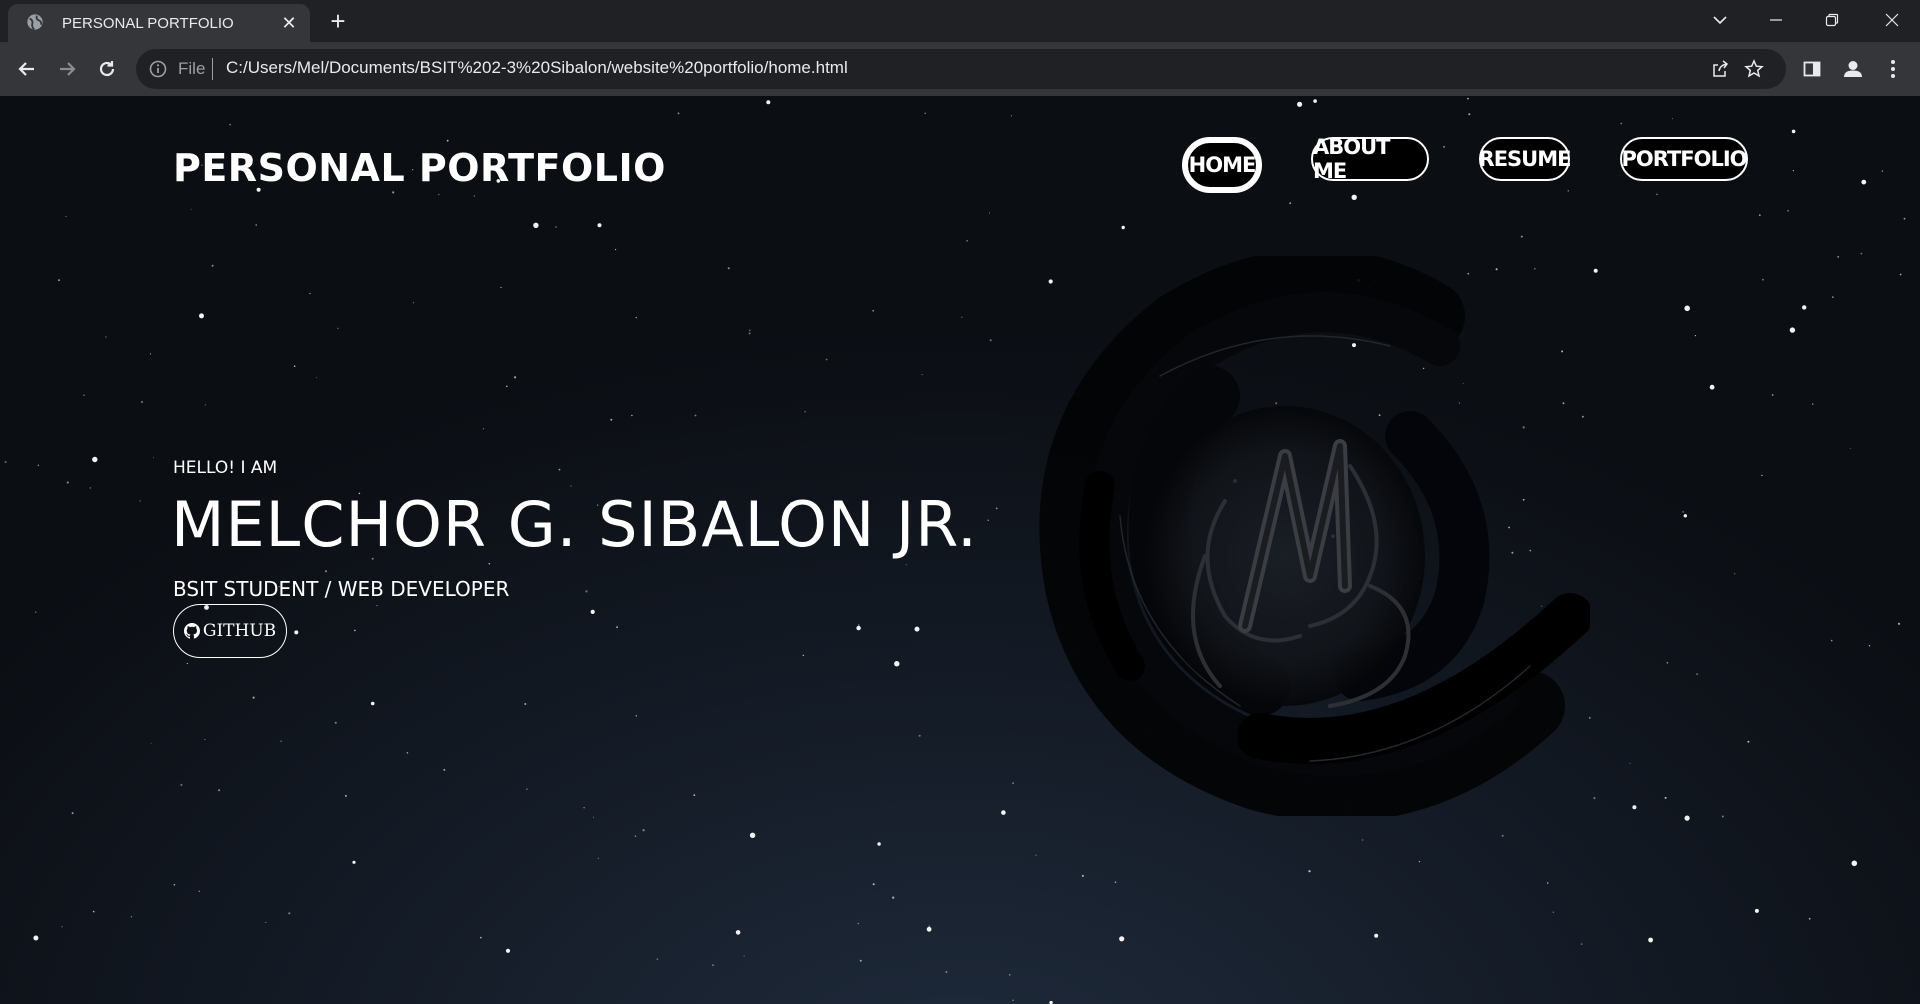 The image size is (1920, 1004). I want to click on star-icon, so click(1754, 69).